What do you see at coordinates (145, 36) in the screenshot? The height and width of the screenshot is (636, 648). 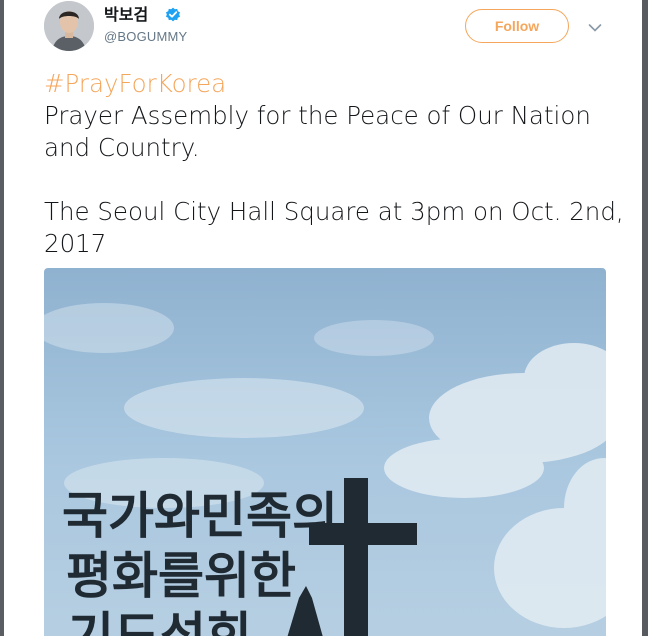 I see `user-handle: @BOGUMMY` at bounding box center [145, 36].